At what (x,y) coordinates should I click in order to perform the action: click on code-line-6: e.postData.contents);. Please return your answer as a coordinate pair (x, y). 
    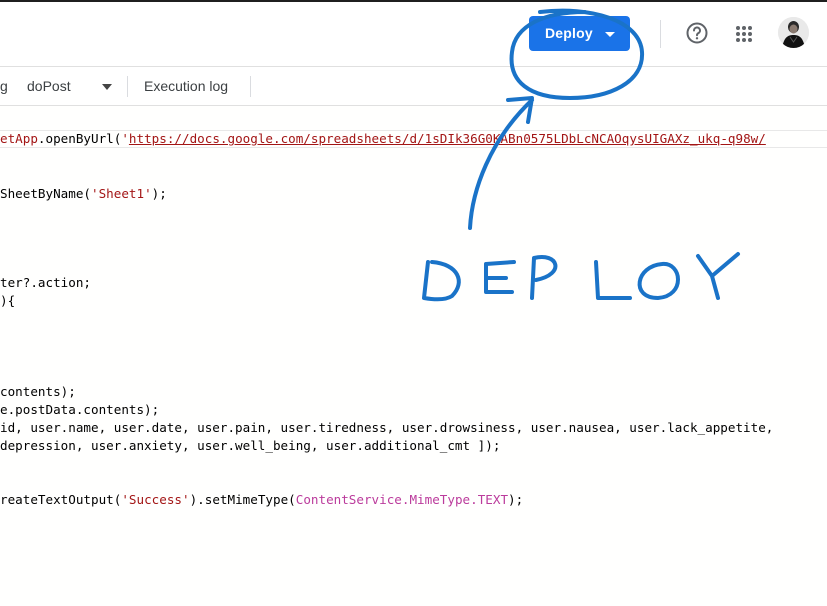
    Looking at the image, I should click on (80, 409).